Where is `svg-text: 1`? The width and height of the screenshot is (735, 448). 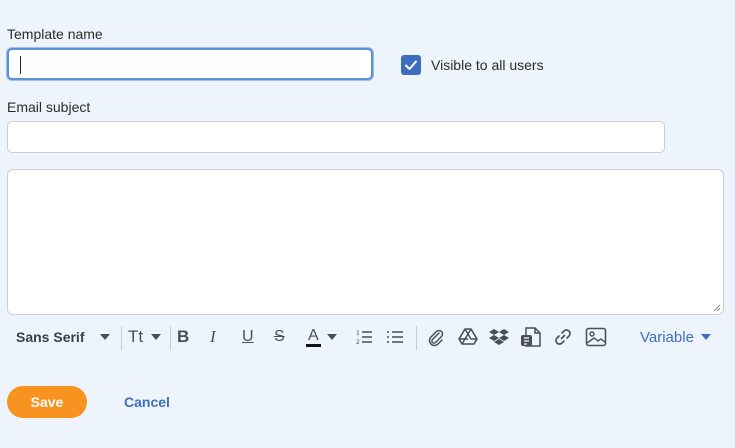
svg-text: 1 is located at coordinates (358, 333).